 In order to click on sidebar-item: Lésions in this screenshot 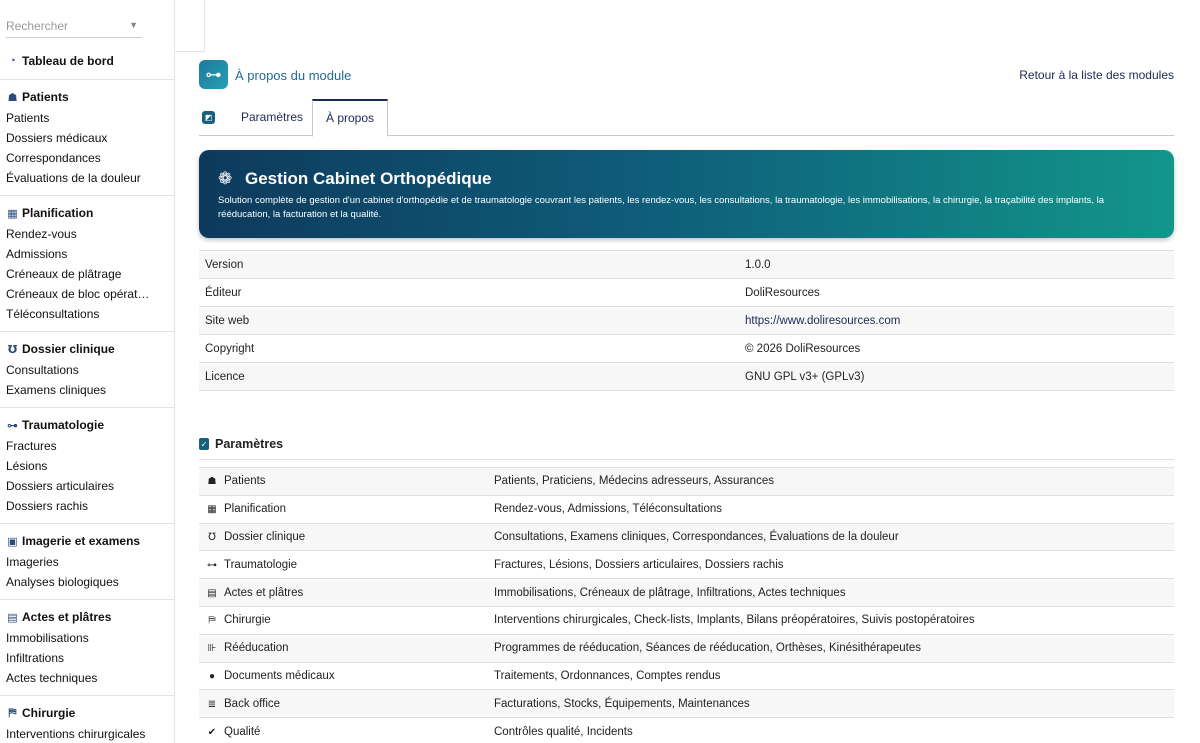, I will do `click(87, 466)`.